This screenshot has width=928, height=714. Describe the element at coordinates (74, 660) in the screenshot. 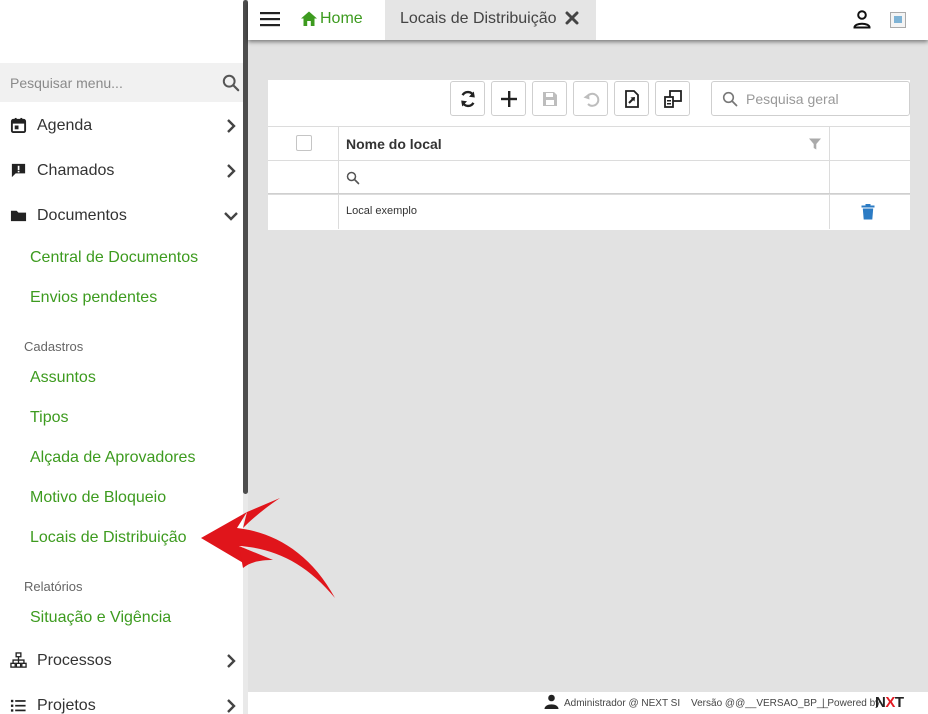

I see `menu-item-label: Processos` at that location.